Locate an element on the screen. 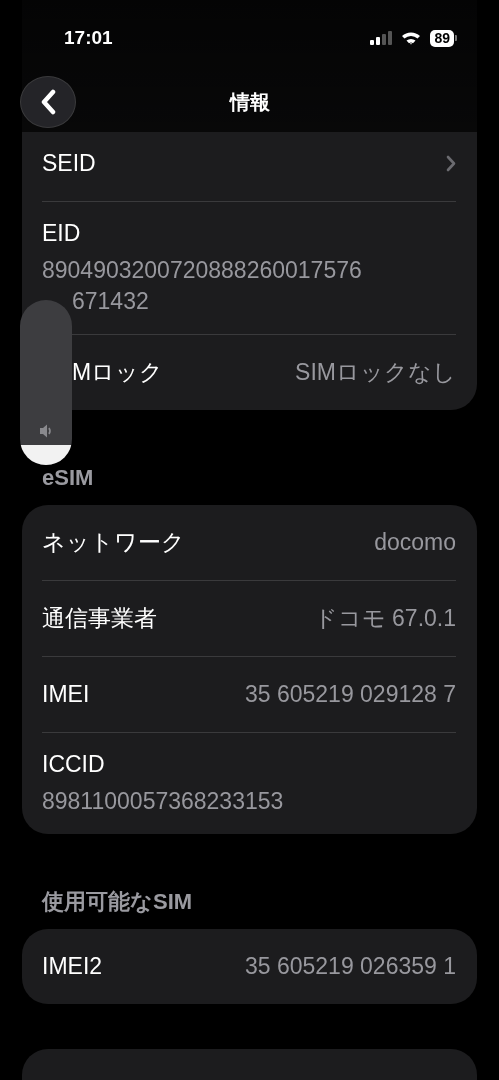  chevron-right-icon is located at coordinates (451, 163).